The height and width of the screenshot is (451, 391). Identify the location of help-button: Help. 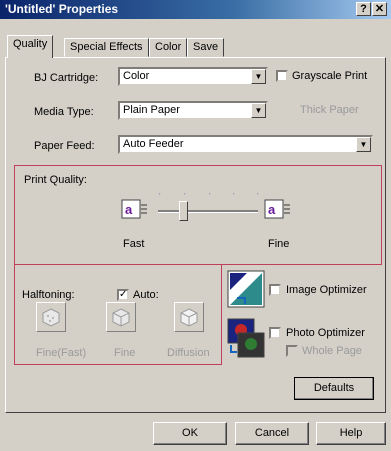
(351, 433).